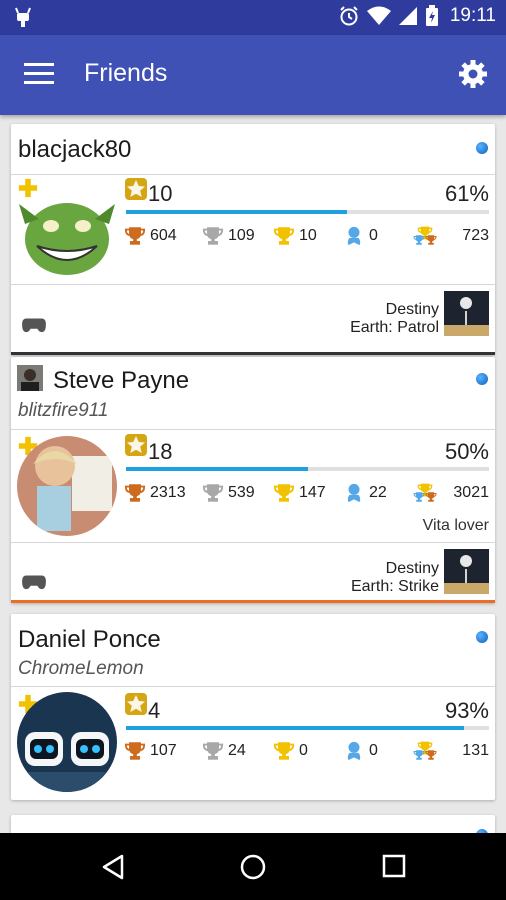  Describe the element at coordinates (39, 74) in the screenshot. I see `menu-icon` at that location.